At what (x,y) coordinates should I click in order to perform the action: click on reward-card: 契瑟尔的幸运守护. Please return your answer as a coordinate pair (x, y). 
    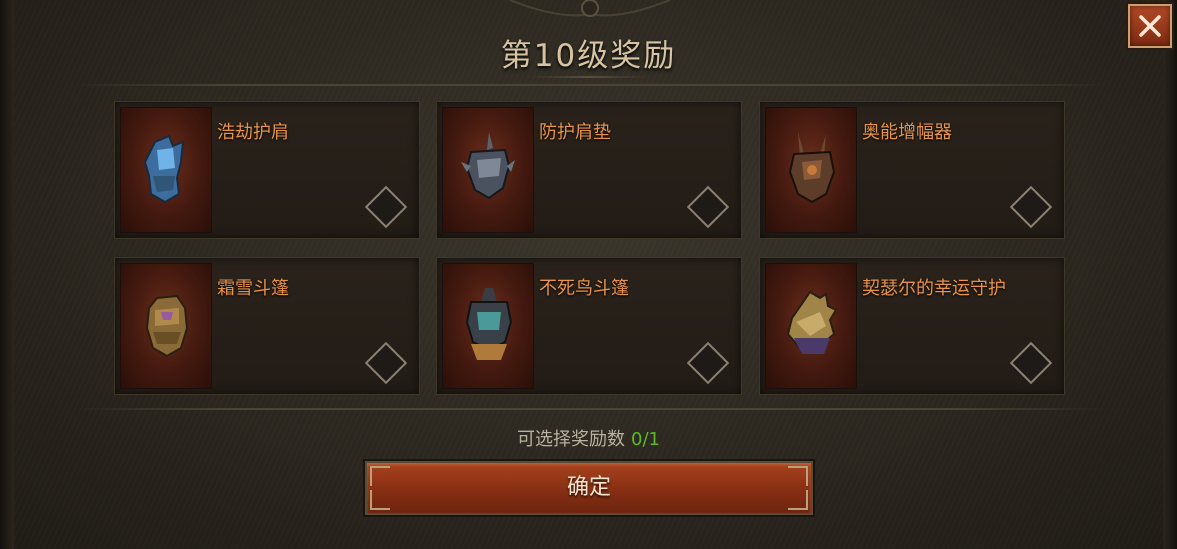
    Looking at the image, I should click on (912, 326).